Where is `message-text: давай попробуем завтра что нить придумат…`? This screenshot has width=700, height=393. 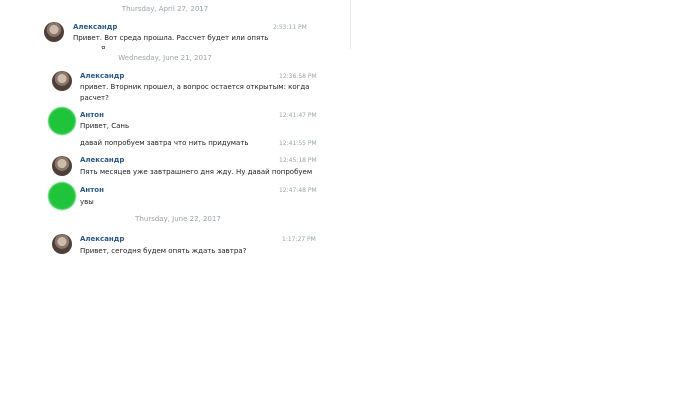
message-text: давай попробуем завтра что нить придумат… is located at coordinates (164, 143).